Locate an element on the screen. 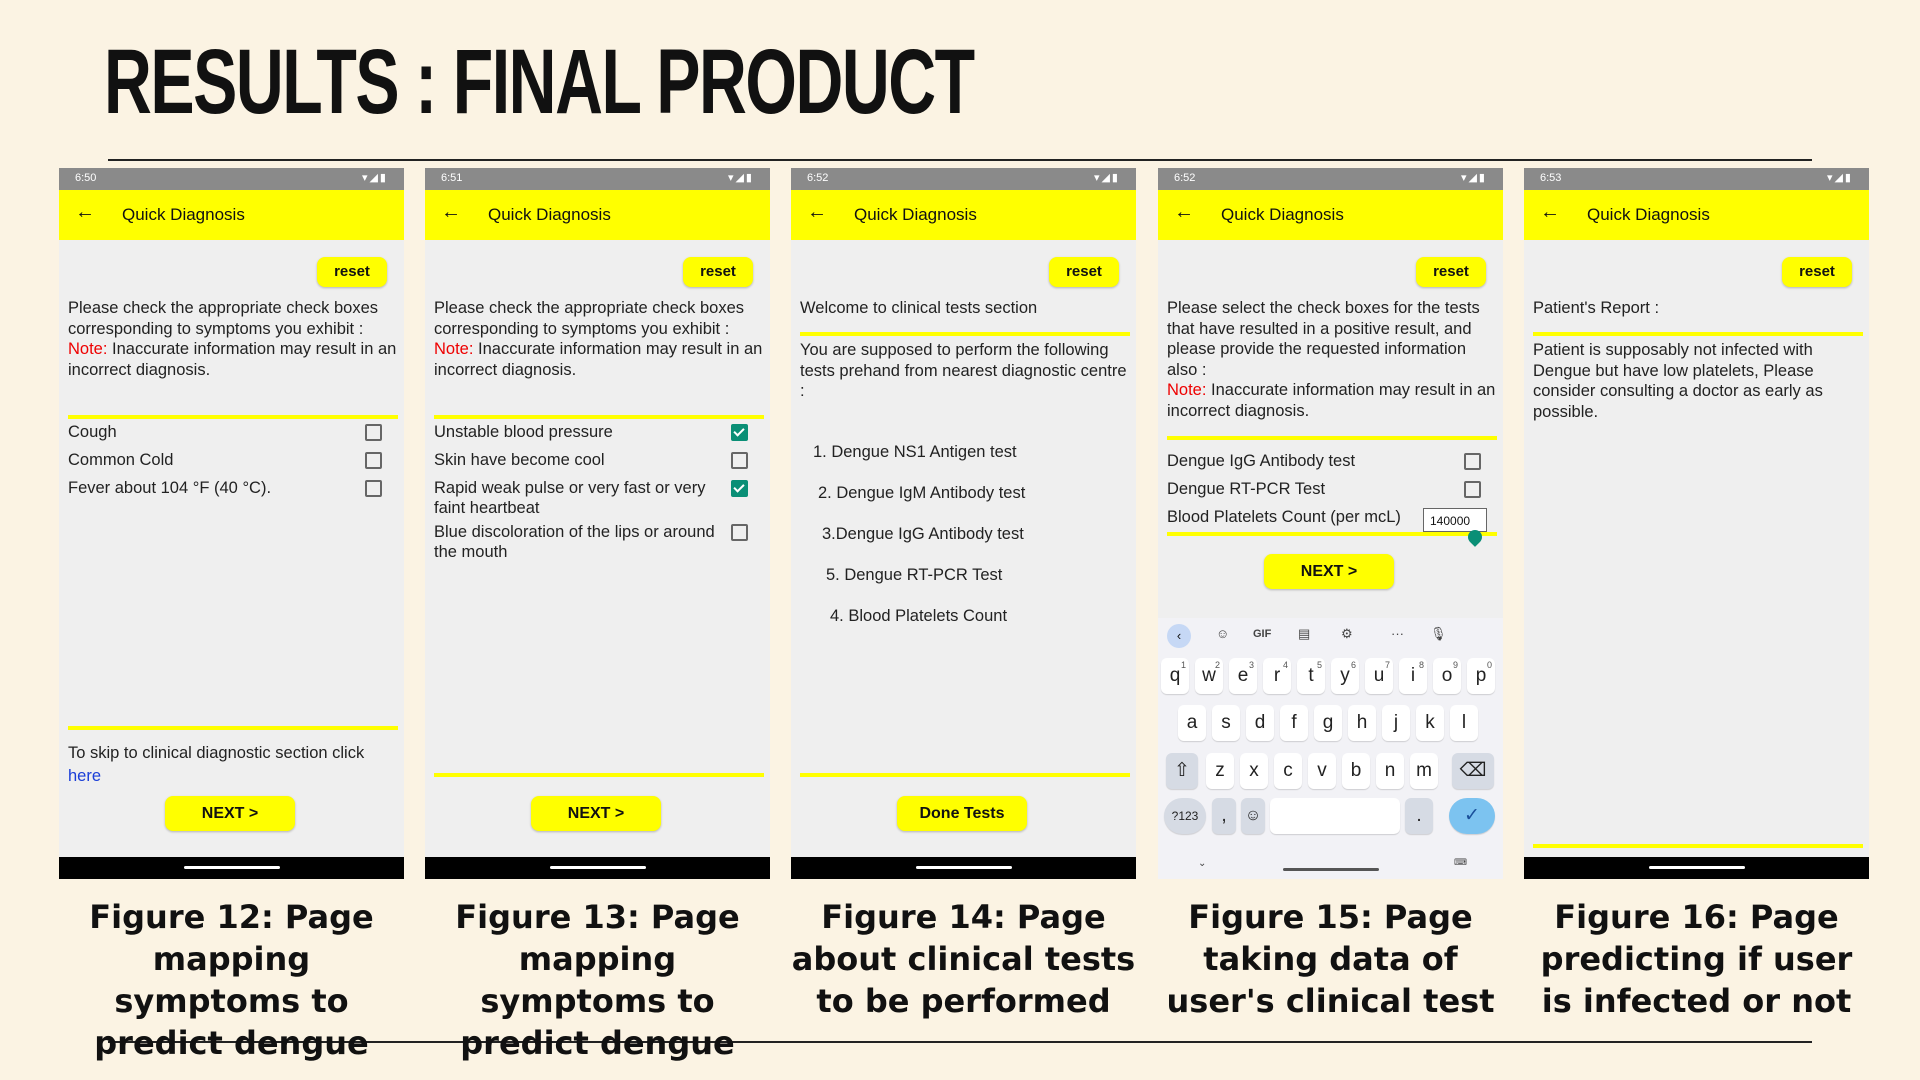 The image size is (1920, 1080). key-g: g is located at coordinates (1328, 723).